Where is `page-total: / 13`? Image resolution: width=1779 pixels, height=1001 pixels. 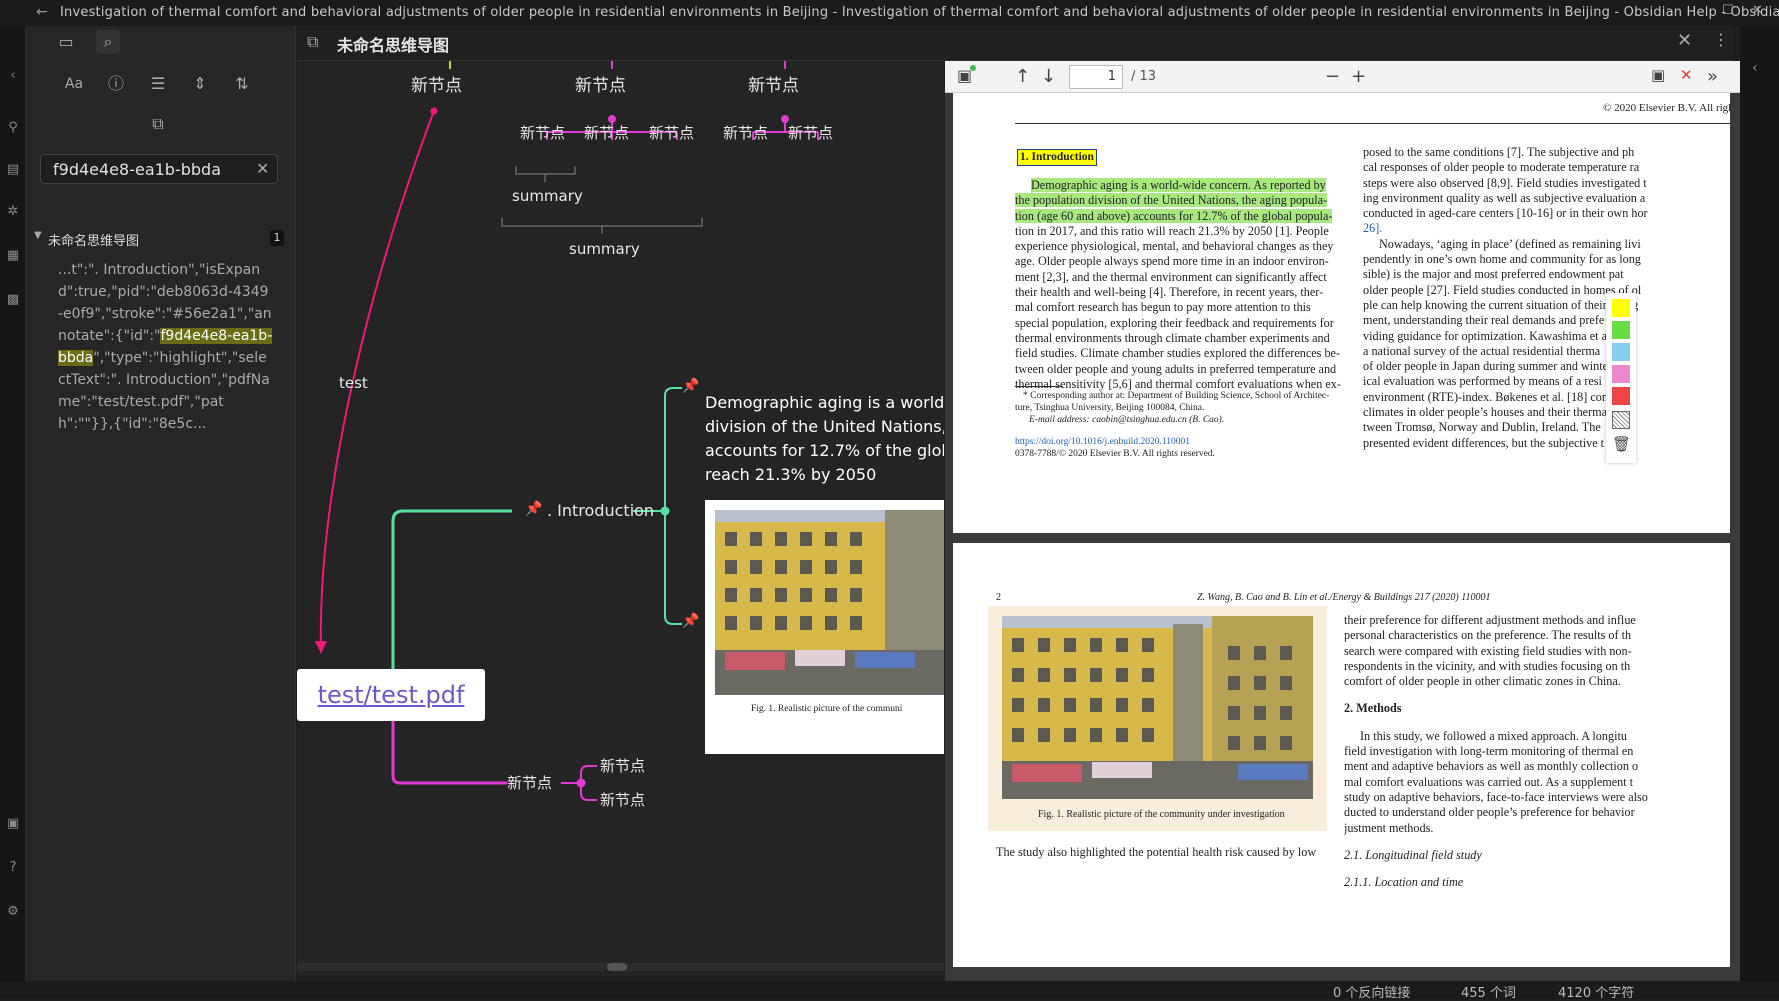
page-total: / 13 is located at coordinates (1144, 76).